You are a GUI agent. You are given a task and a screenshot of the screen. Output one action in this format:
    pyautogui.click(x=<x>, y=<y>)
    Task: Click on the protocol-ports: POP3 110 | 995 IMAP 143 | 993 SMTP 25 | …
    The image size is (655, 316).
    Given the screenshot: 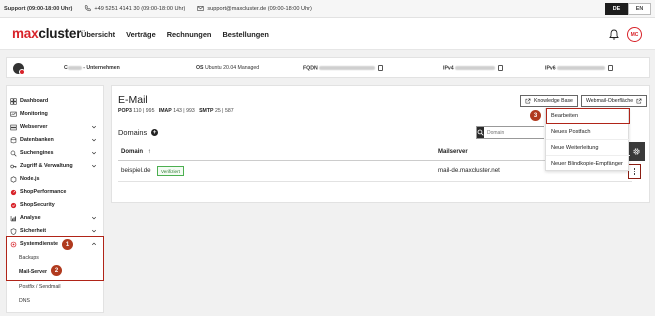 What is the action you would take?
    pyautogui.click(x=176, y=111)
    